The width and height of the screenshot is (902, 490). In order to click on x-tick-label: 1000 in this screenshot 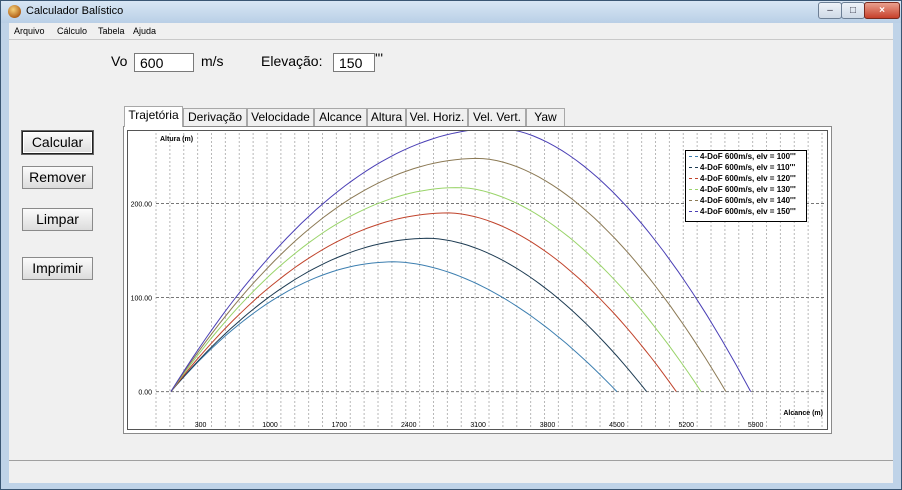, I will do `click(270, 425)`.